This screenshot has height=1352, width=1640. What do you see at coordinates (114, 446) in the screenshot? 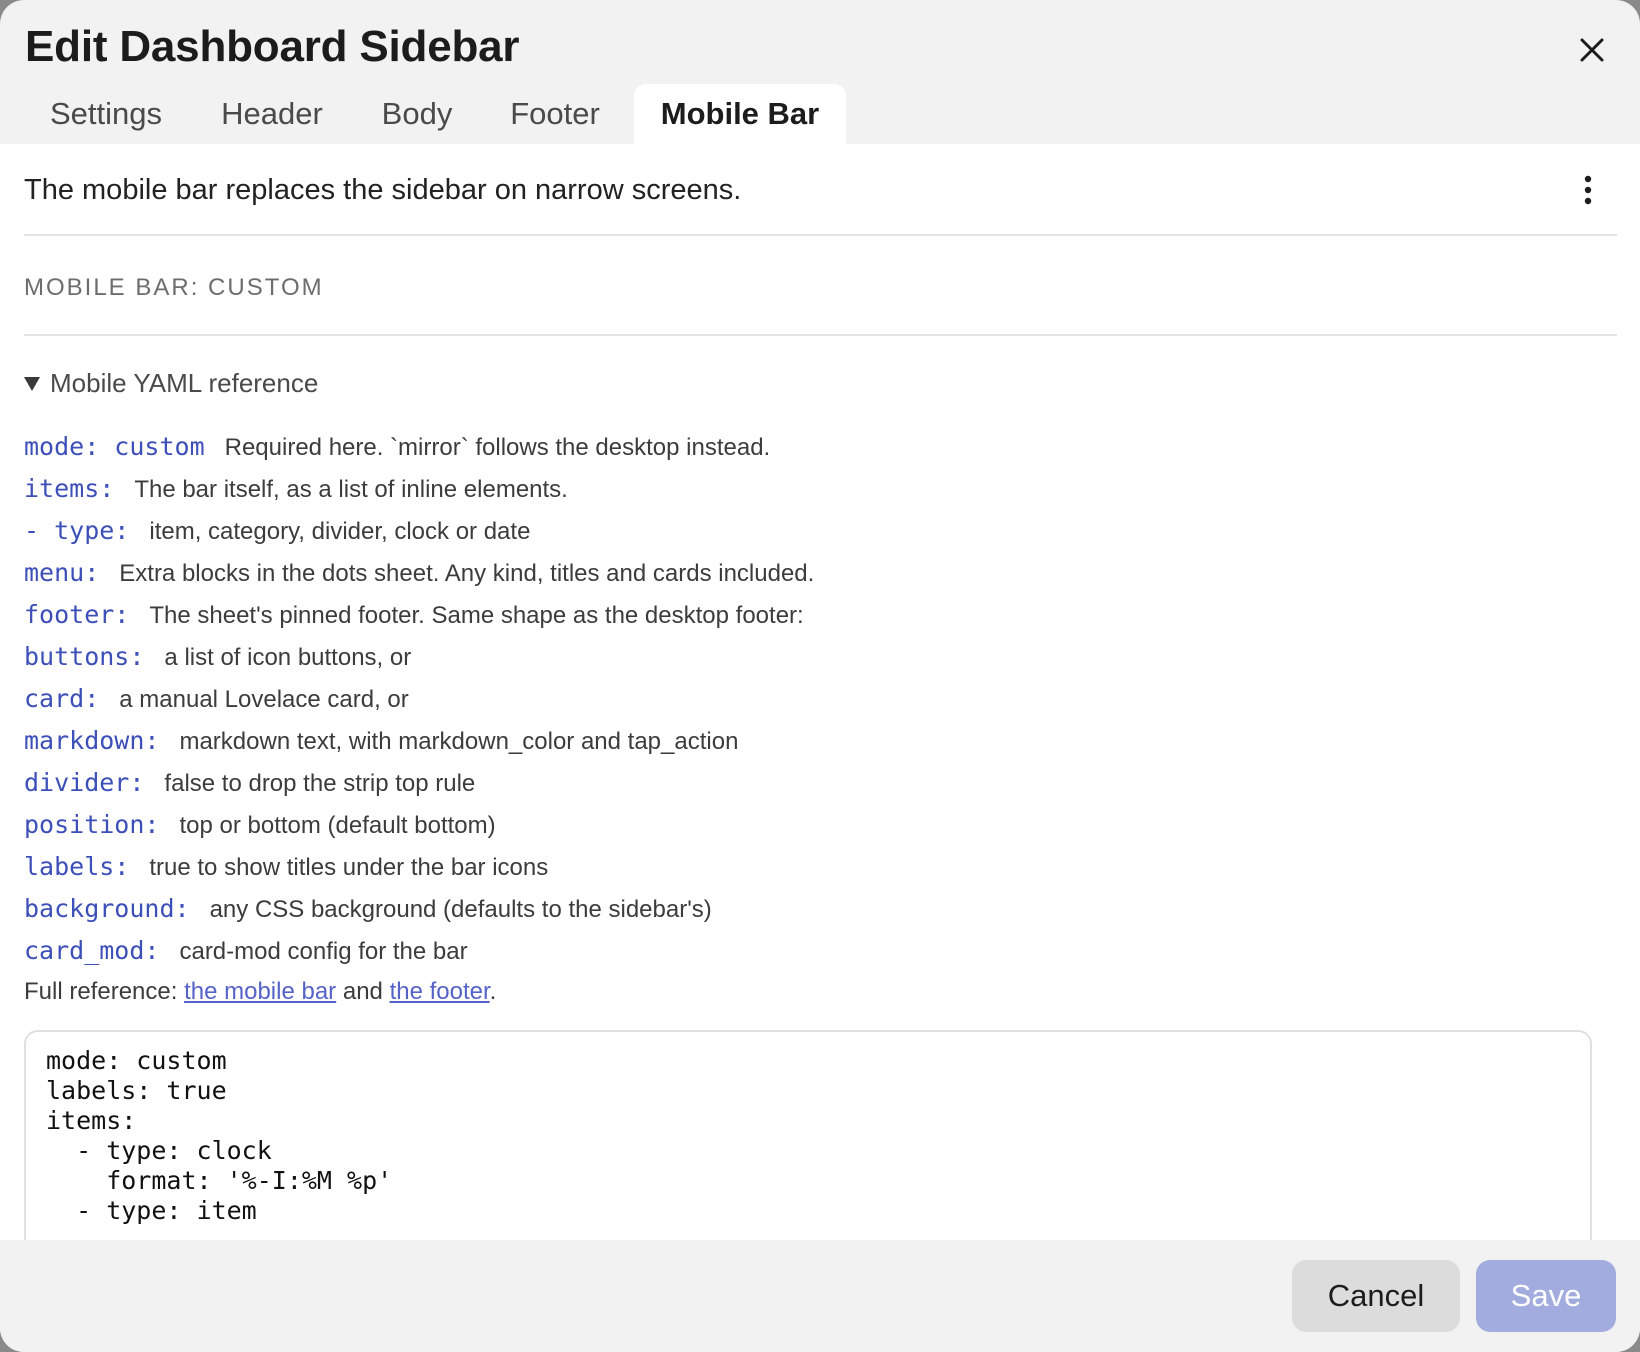
I see `reference-key: mode: custom` at bounding box center [114, 446].